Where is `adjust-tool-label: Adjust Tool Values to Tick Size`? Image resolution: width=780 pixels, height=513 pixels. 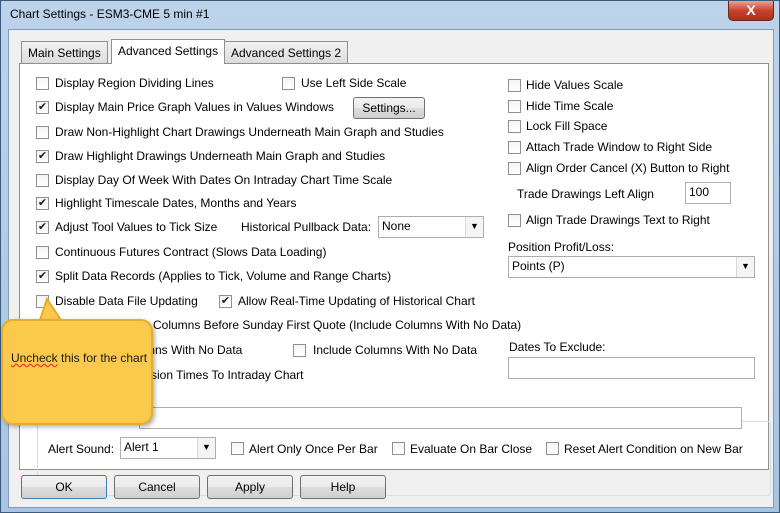
adjust-tool-label: Adjust Tool Values to Tick Size is located at coordinates (136, 227).